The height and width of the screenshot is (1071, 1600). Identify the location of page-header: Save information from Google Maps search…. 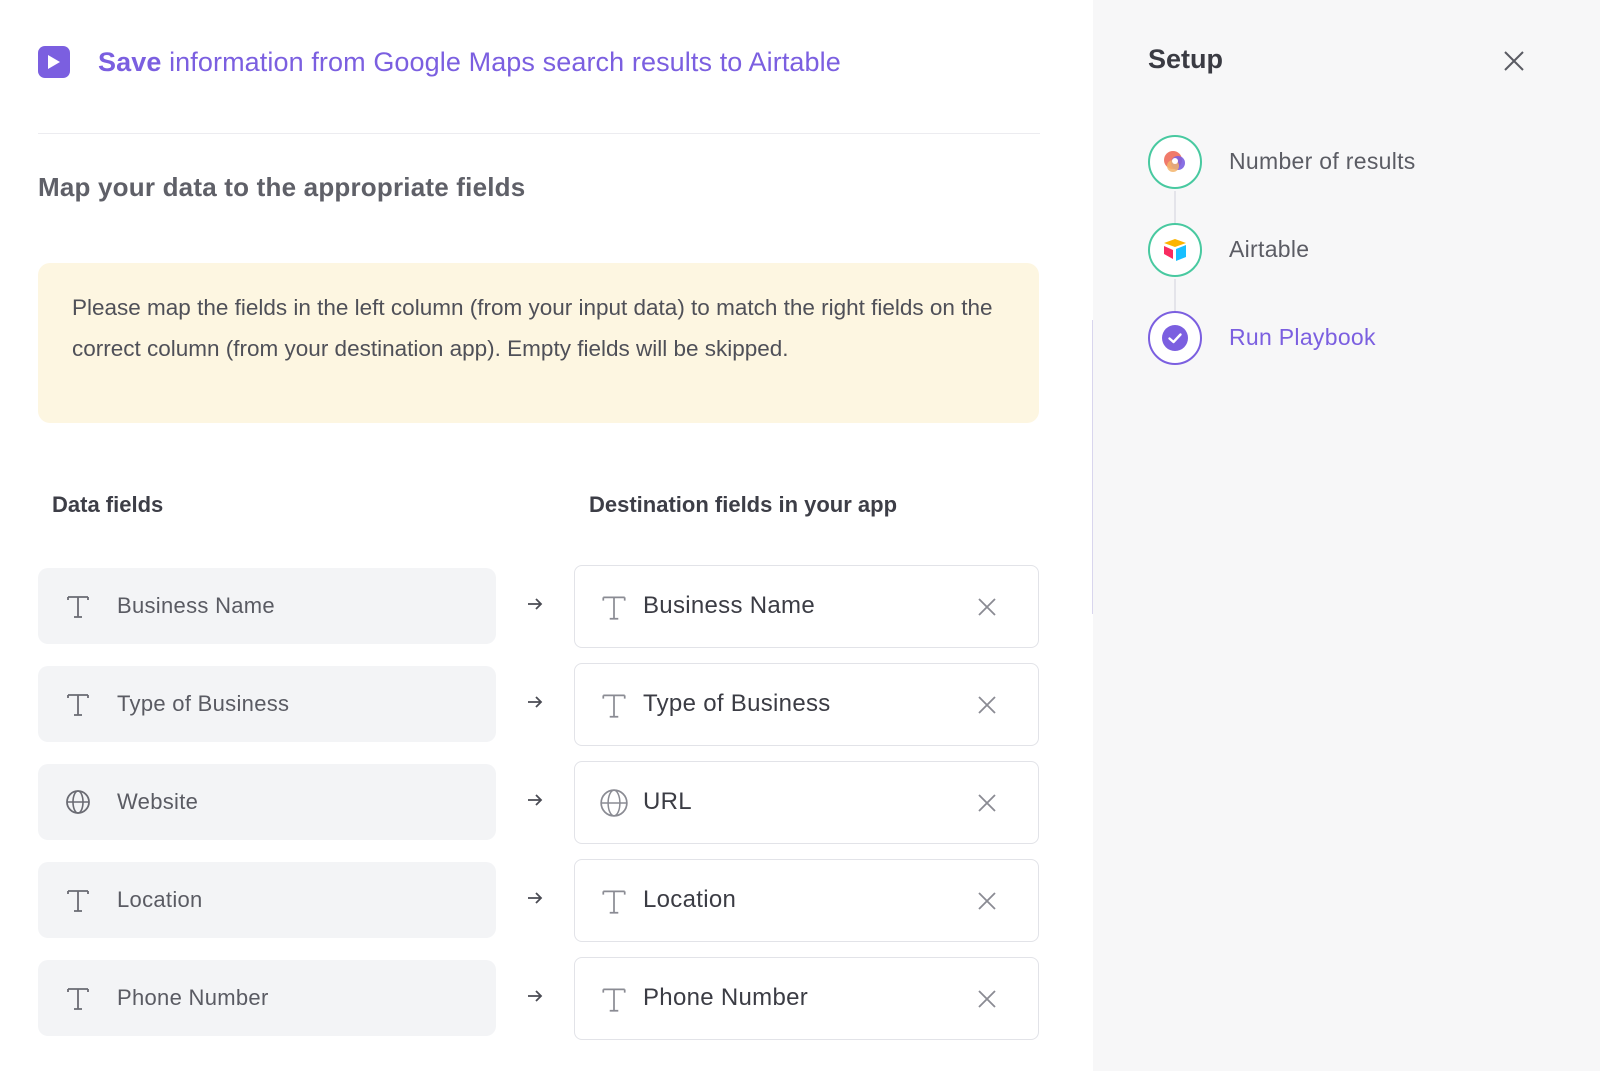
(439, 62).